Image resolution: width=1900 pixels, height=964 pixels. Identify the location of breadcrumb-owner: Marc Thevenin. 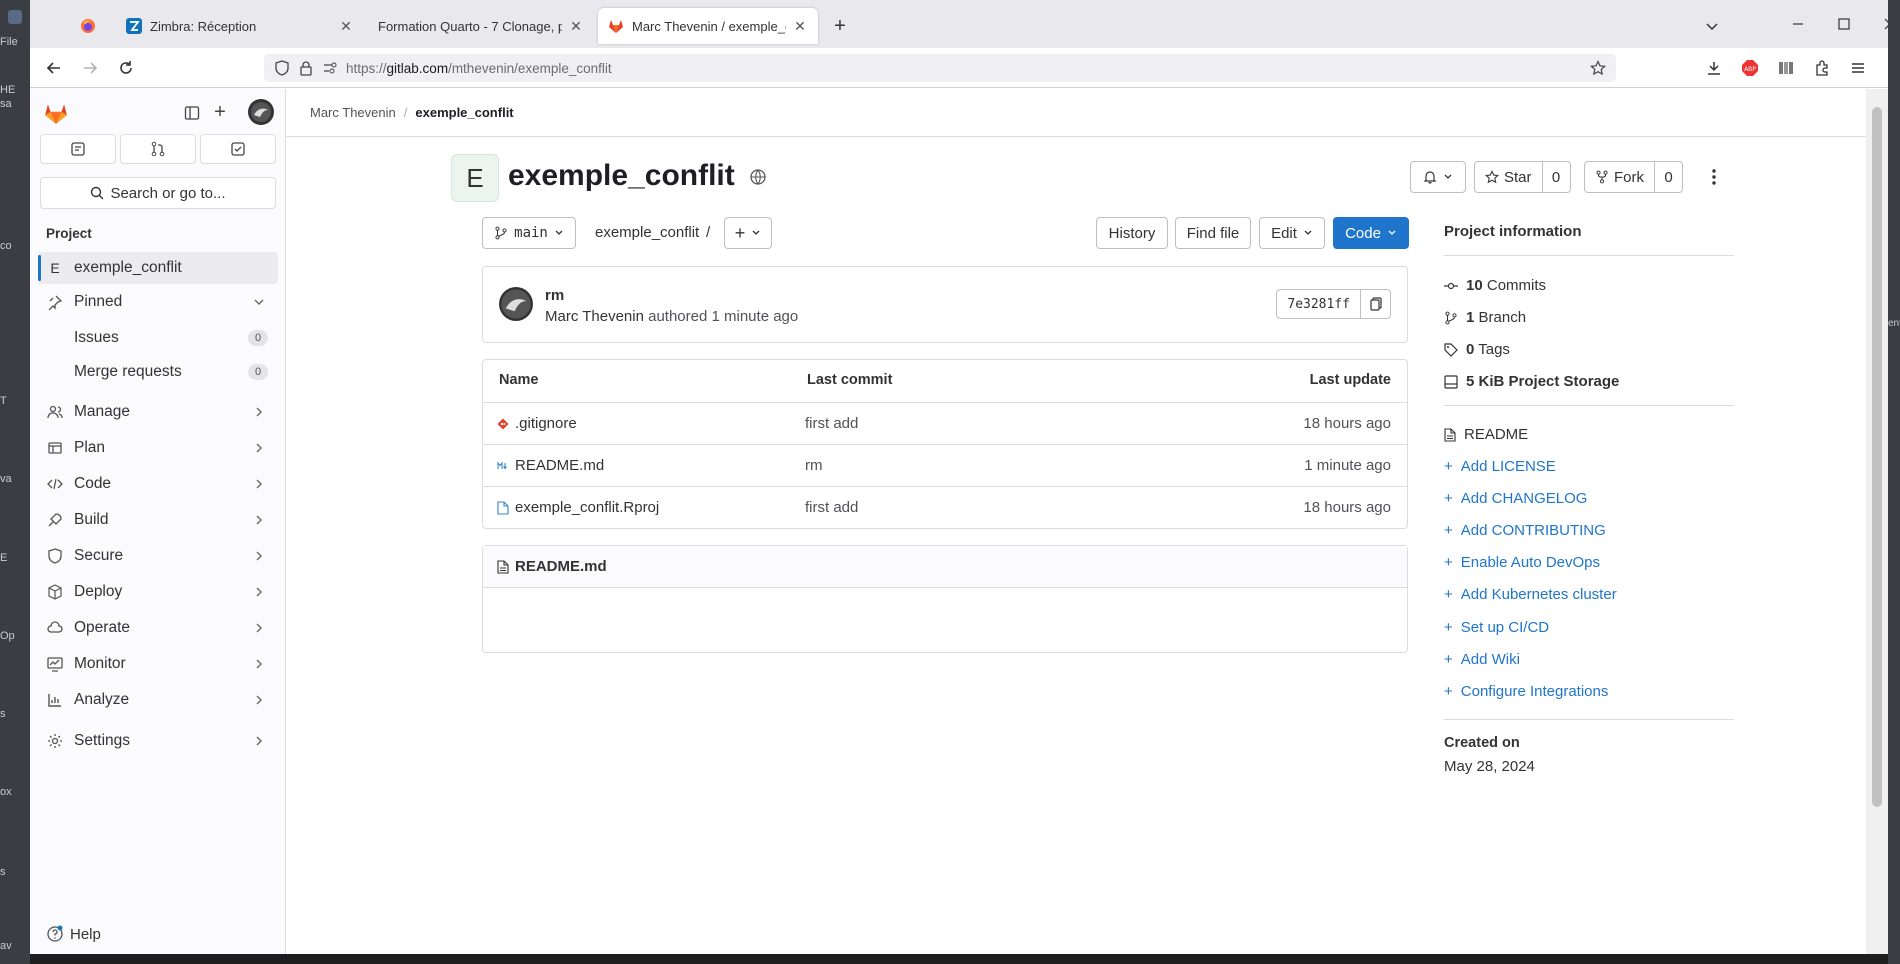
(353, 112).